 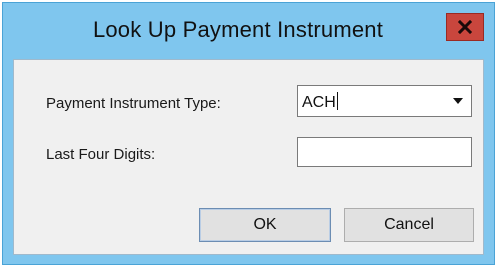 I want to click on close-button, so click(x=465, y=27).